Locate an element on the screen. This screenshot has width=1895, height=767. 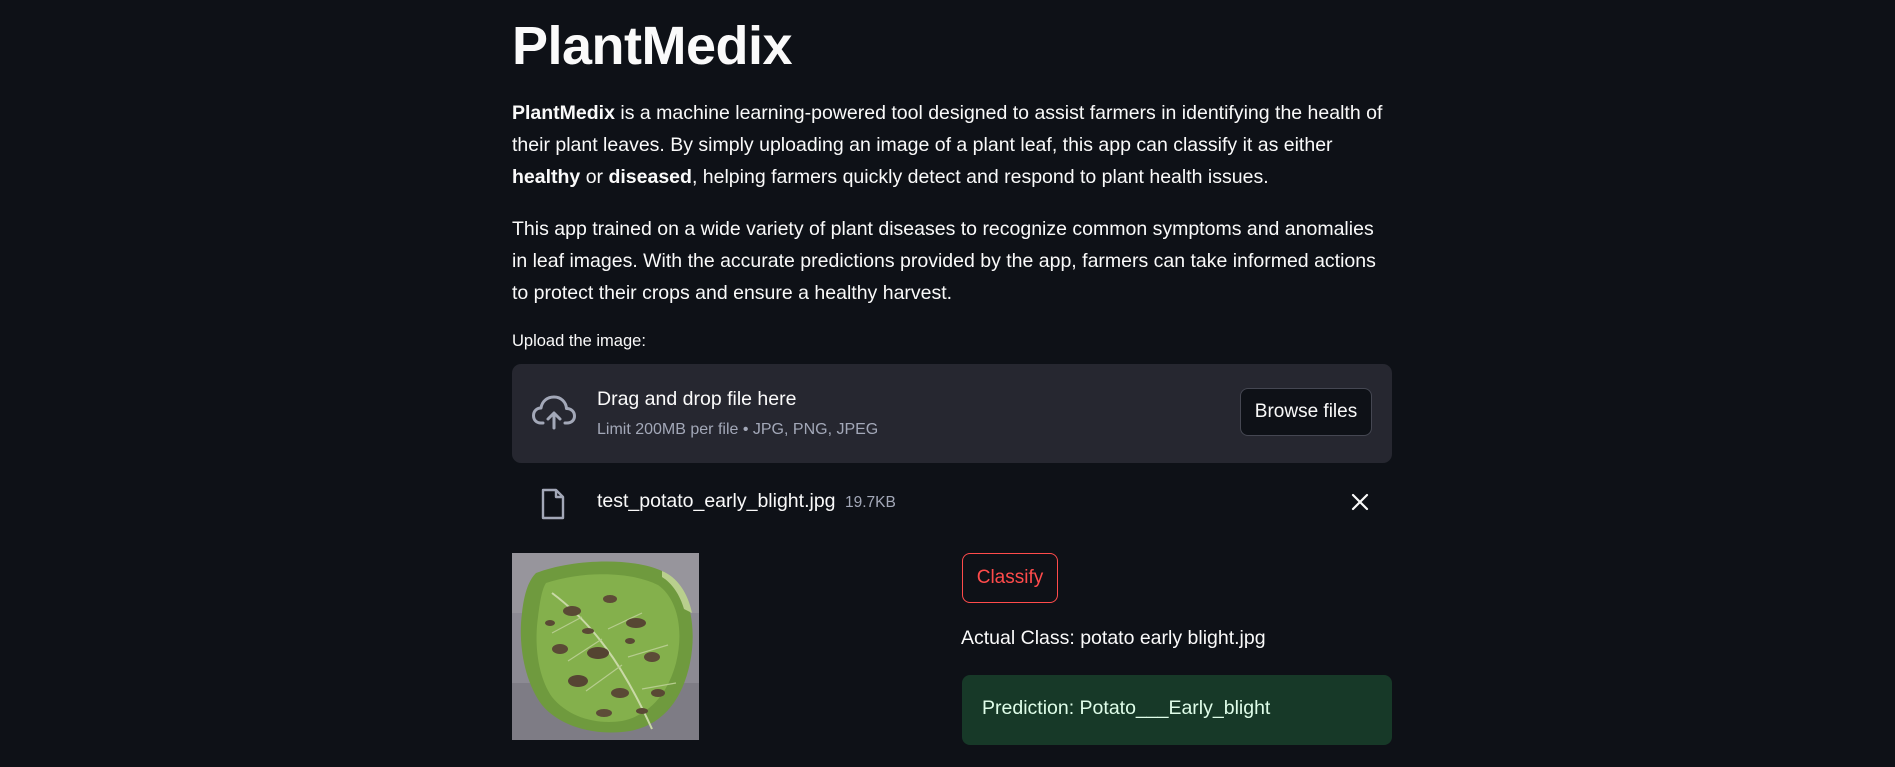
close-icon is located at coordinates (1360, 502).